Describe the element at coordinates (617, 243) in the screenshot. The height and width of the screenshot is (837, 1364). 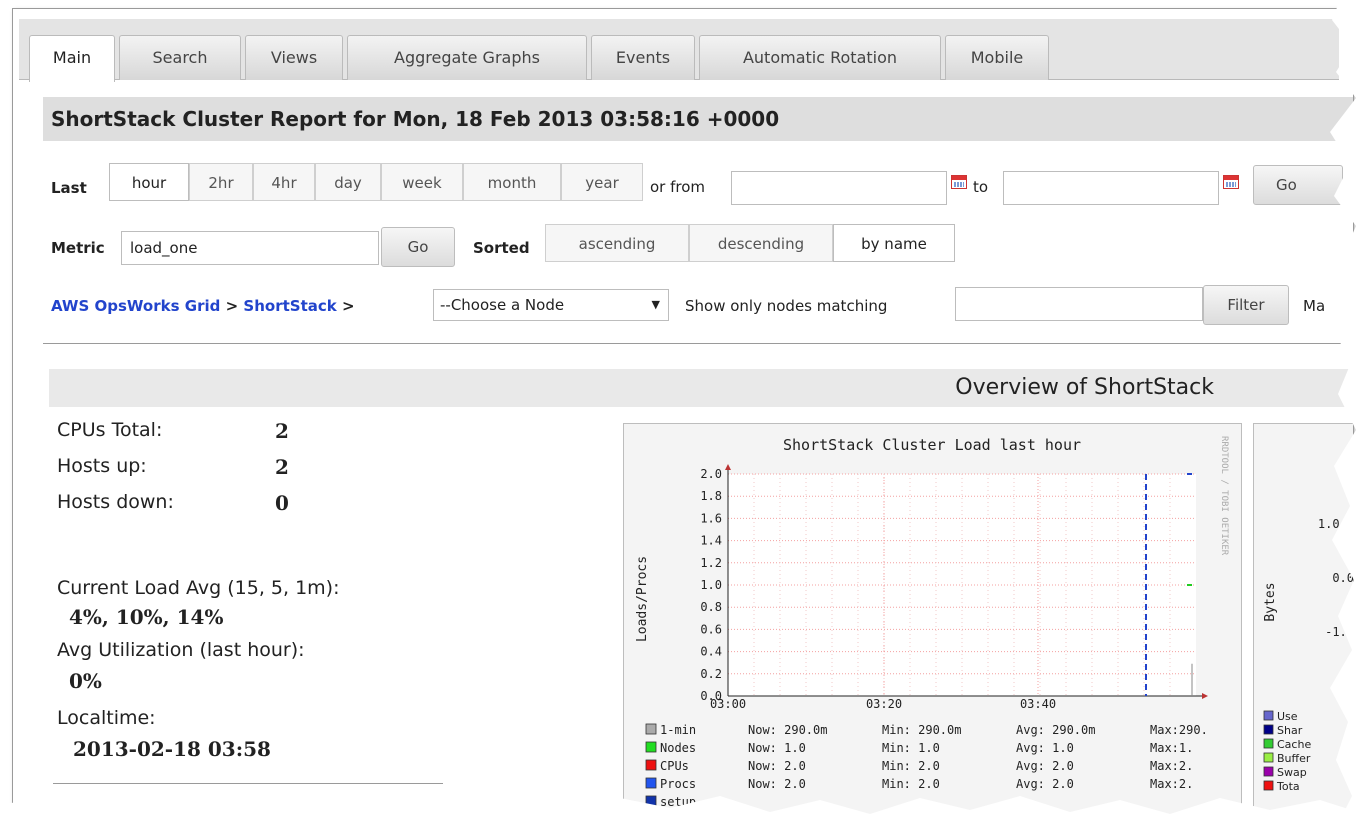
I see `sort-ascending: ascending` at that location.